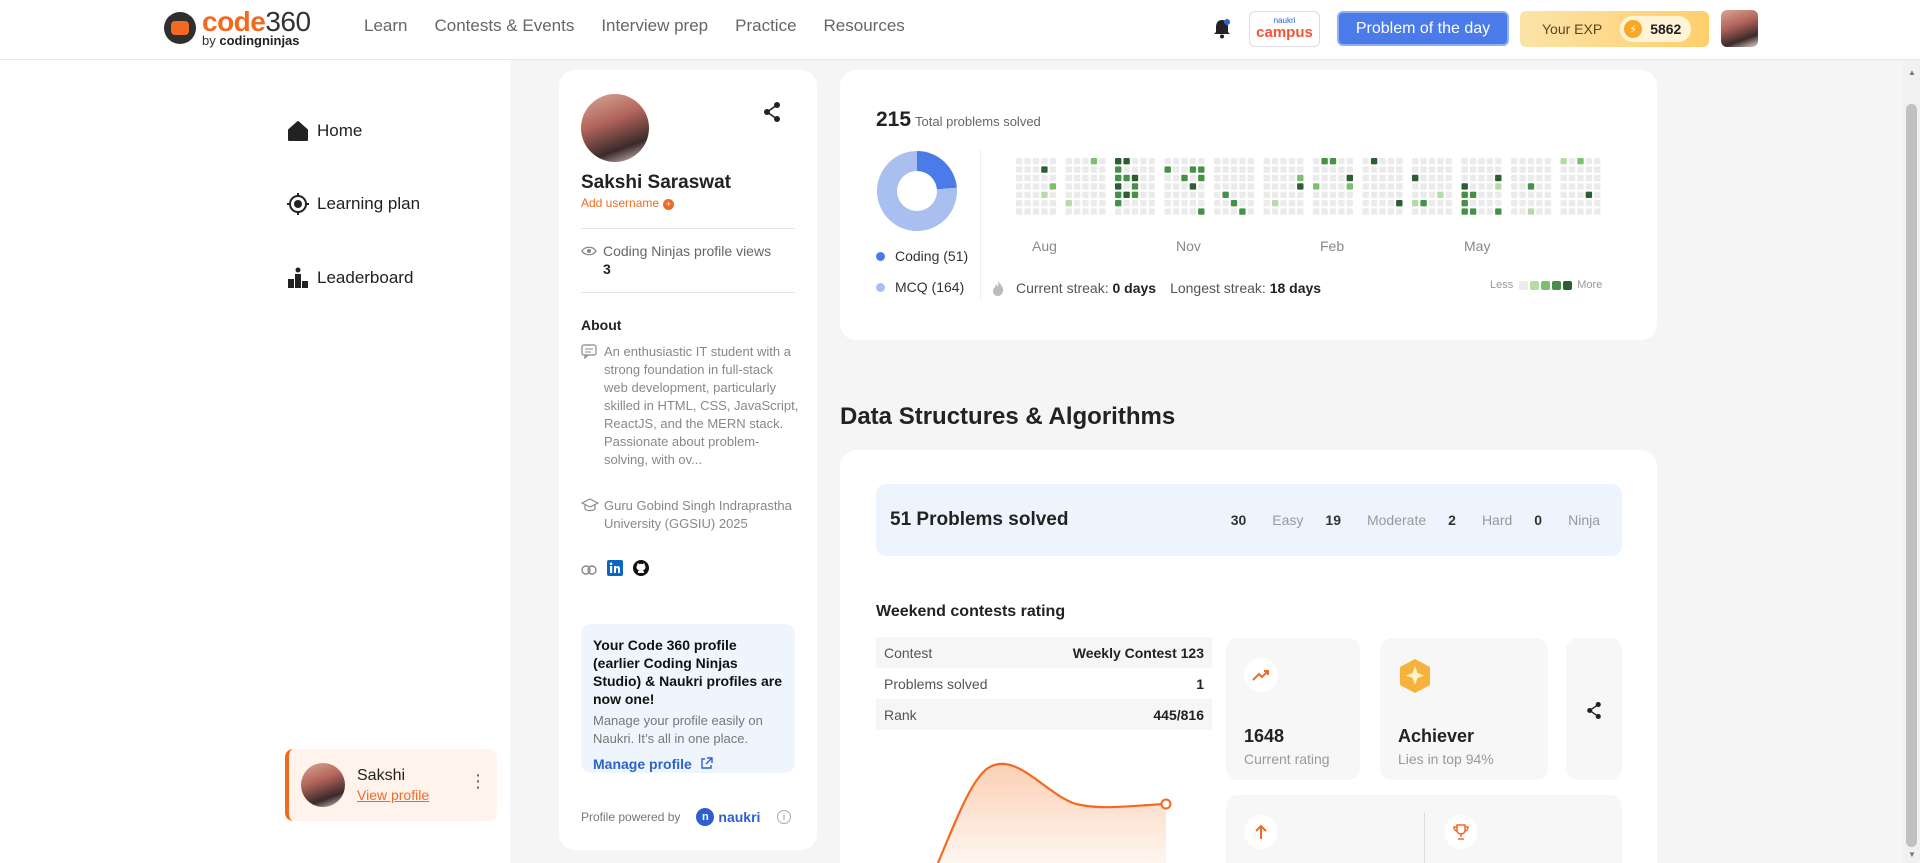 This screenshot has height=863, width=1920. Describe the element at coordinates (1912, 854) in the screenshot. I see `scroll-down-arrow-icon: ▼` at that location.